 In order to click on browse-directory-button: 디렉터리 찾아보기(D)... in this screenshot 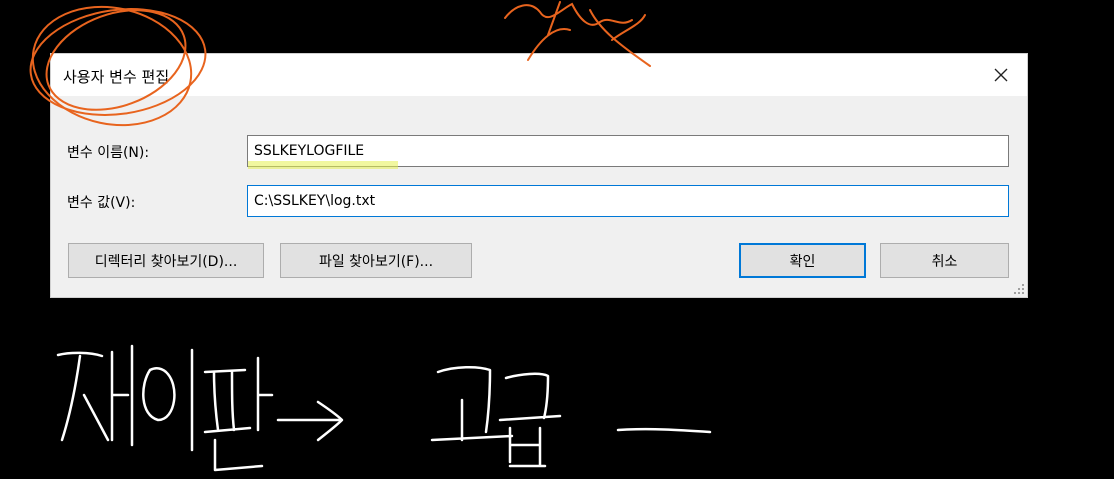, I will do `click(166, 260)`.